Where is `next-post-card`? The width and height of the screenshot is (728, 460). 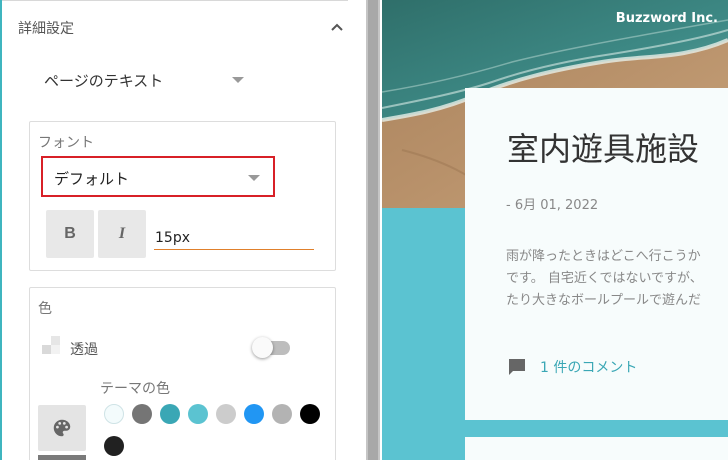 next-post-card is located at coordinates (596, 448).